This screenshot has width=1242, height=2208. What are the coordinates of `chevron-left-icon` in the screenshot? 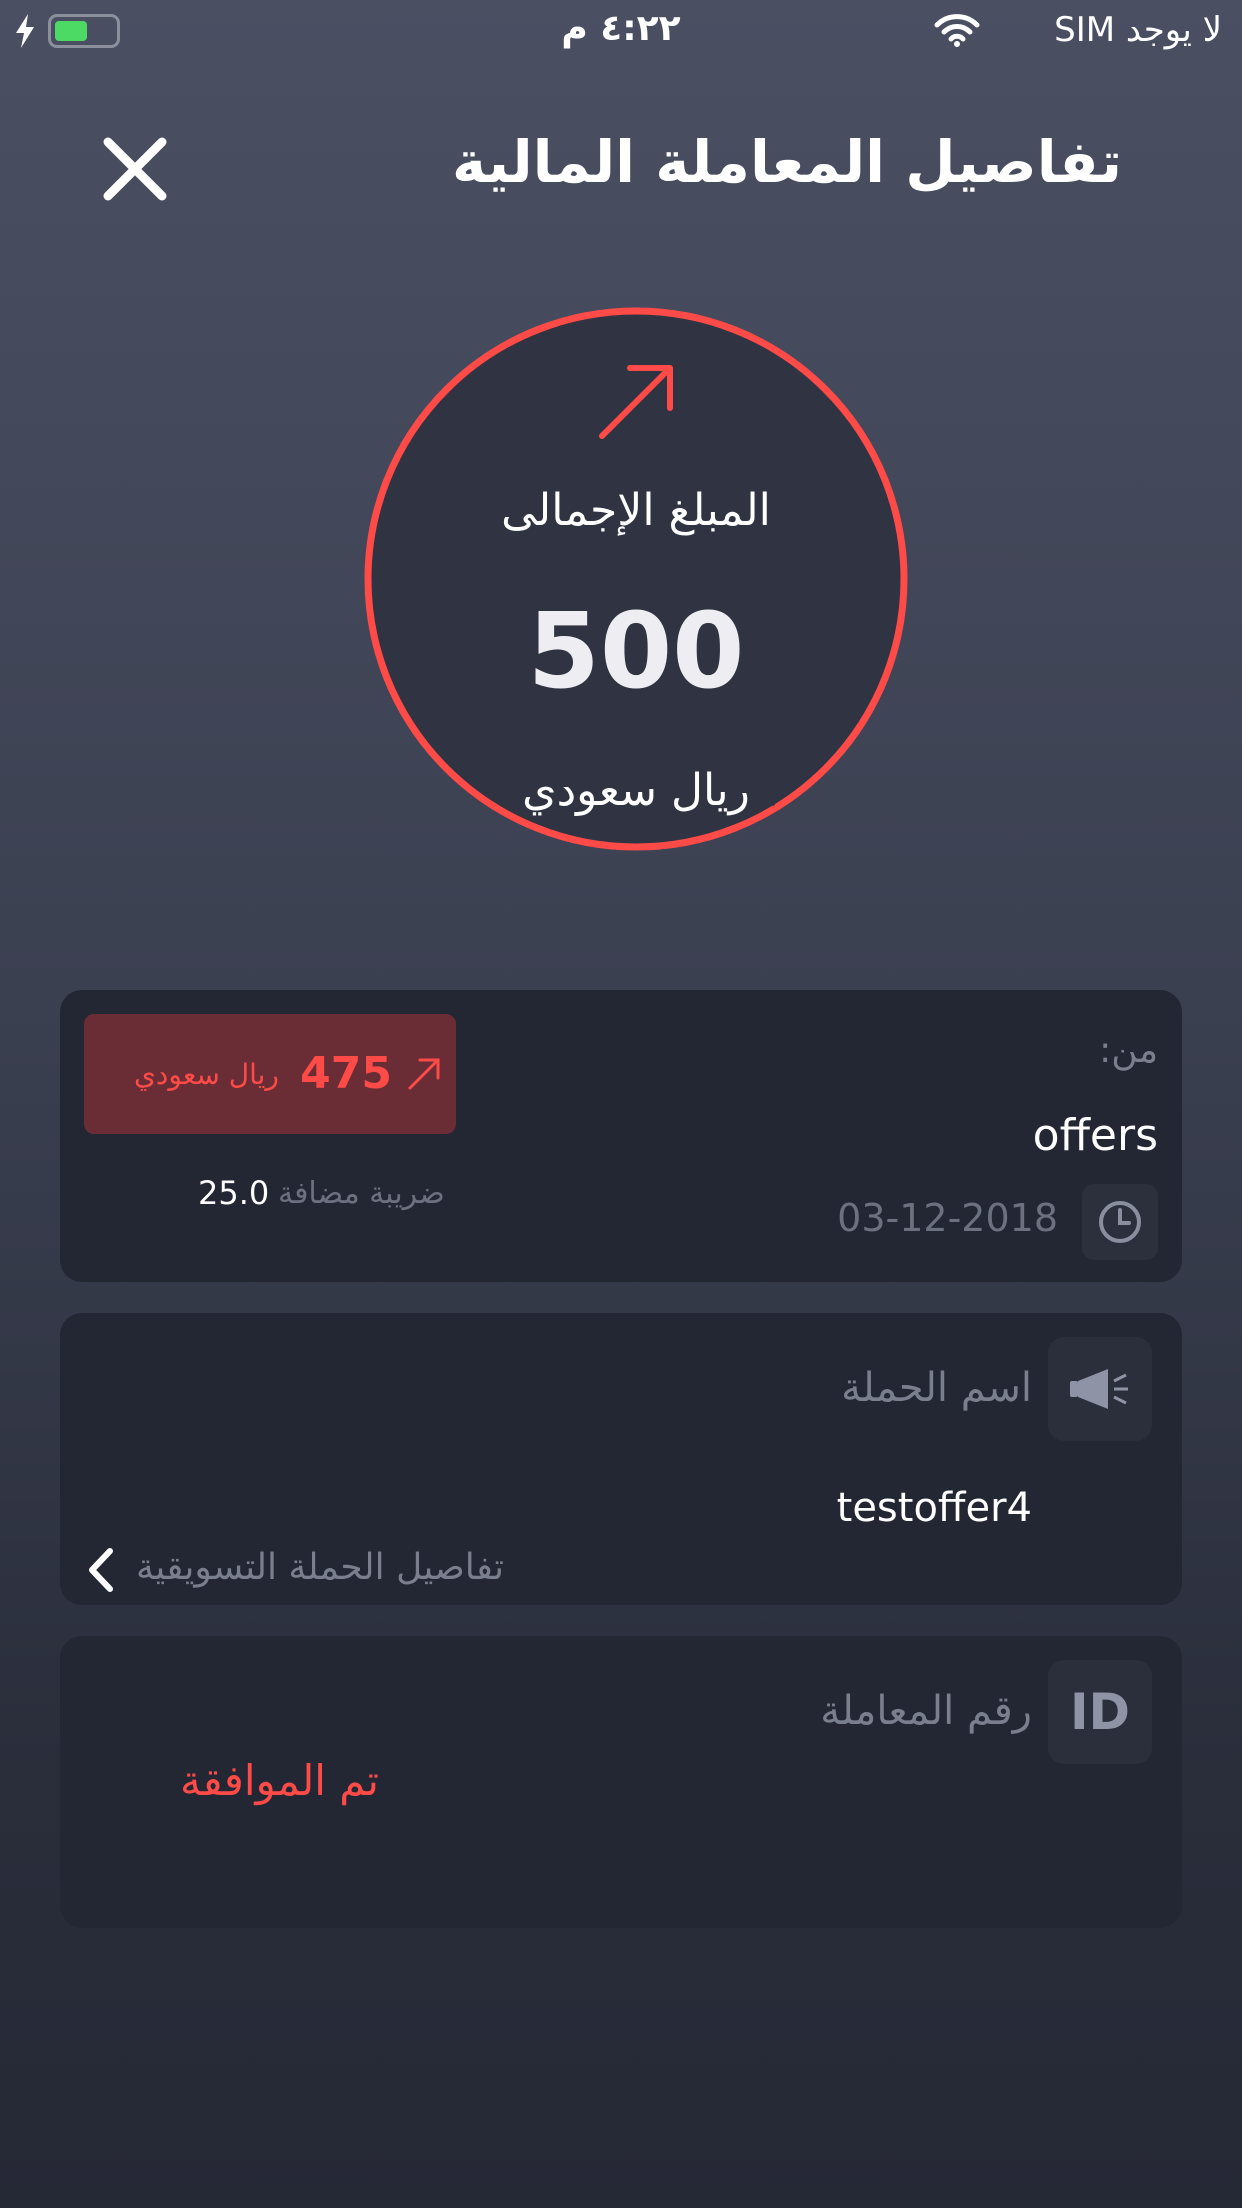 It's located at (101, 1570).